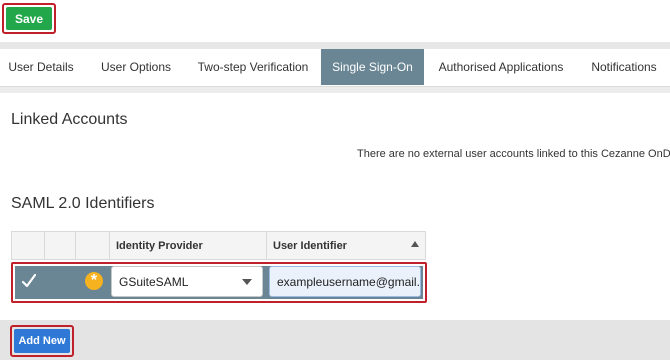  What do you see at coordinates (60, 245) in the screenshot?
I see `grid-header-status` at bounding box center [60, 245].